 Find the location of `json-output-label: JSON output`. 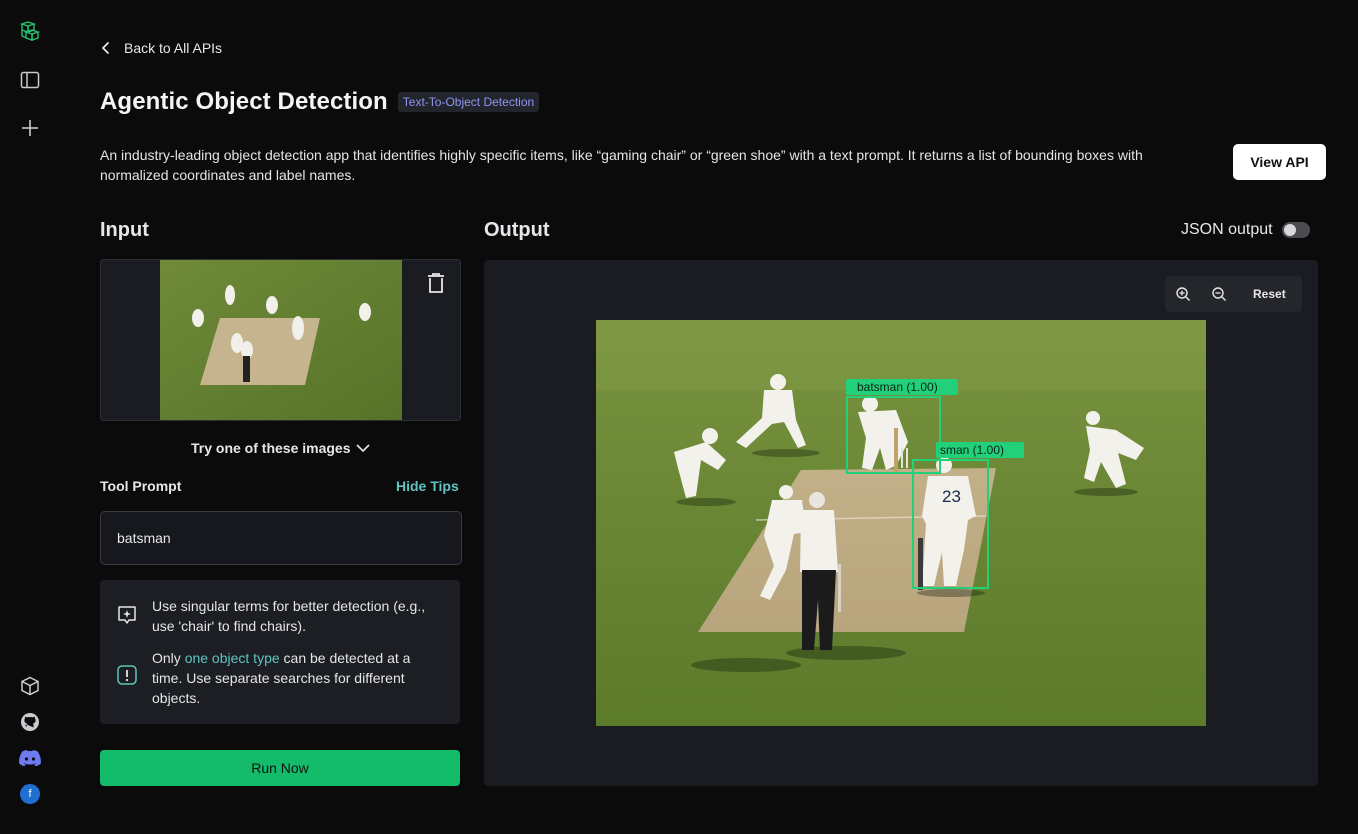

json-output-label: JSON output is located at coordinates (1227, 229).